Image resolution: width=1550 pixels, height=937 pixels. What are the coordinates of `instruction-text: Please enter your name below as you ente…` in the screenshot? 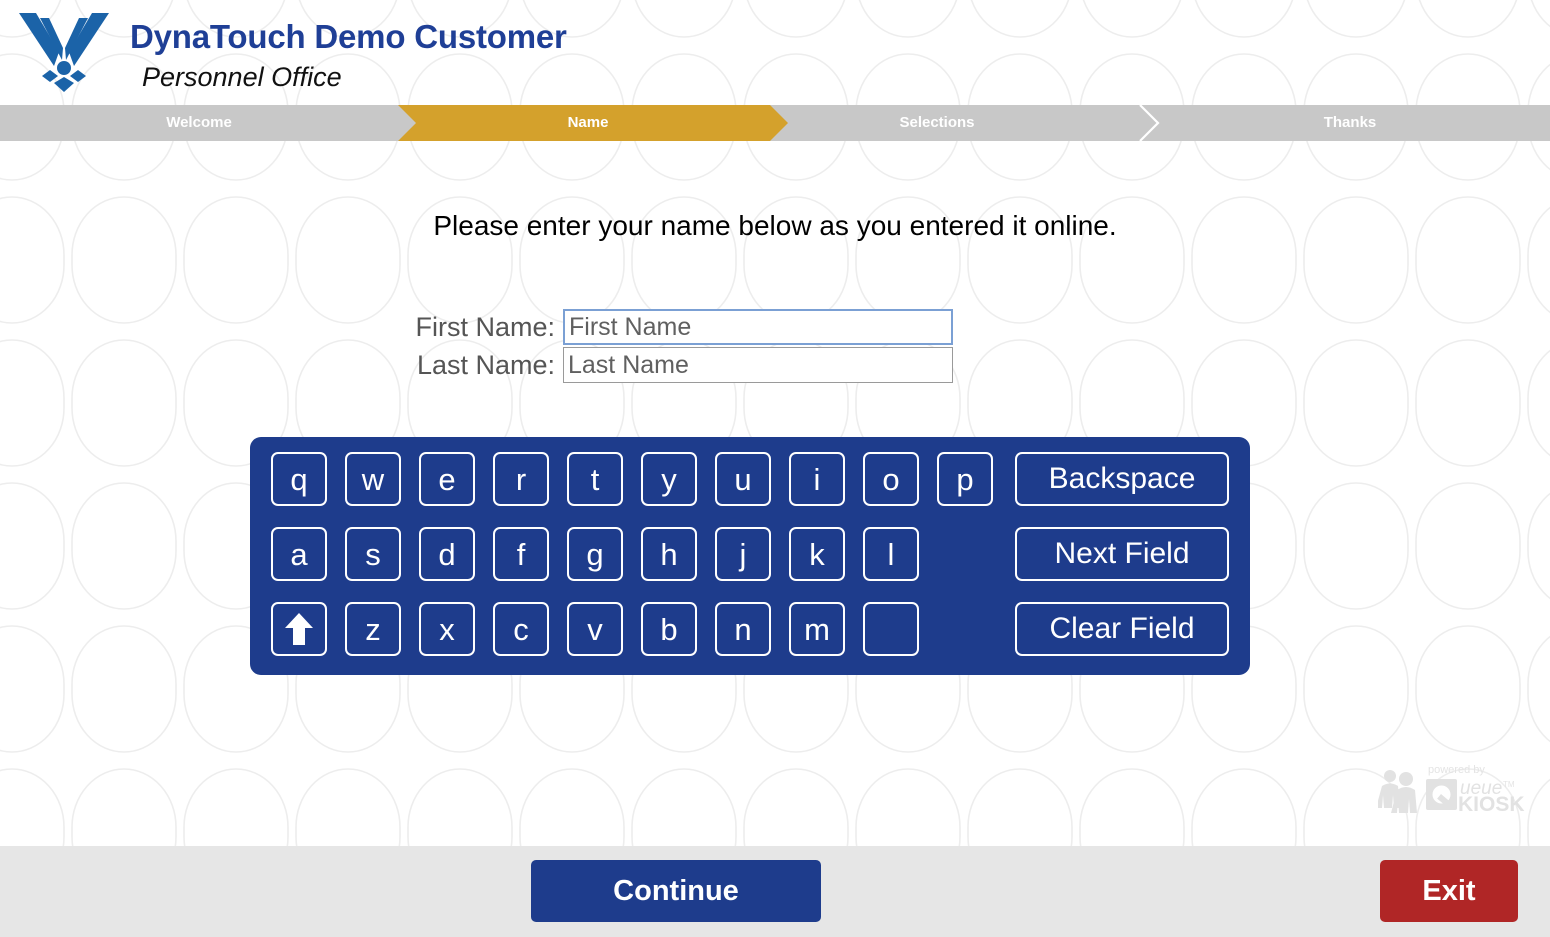 It's located at (775, 225).